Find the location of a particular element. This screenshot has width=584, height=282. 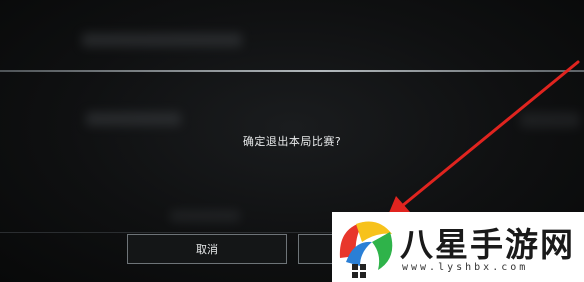

pinwheel-logo-icon is located at coordinates (366, 249).